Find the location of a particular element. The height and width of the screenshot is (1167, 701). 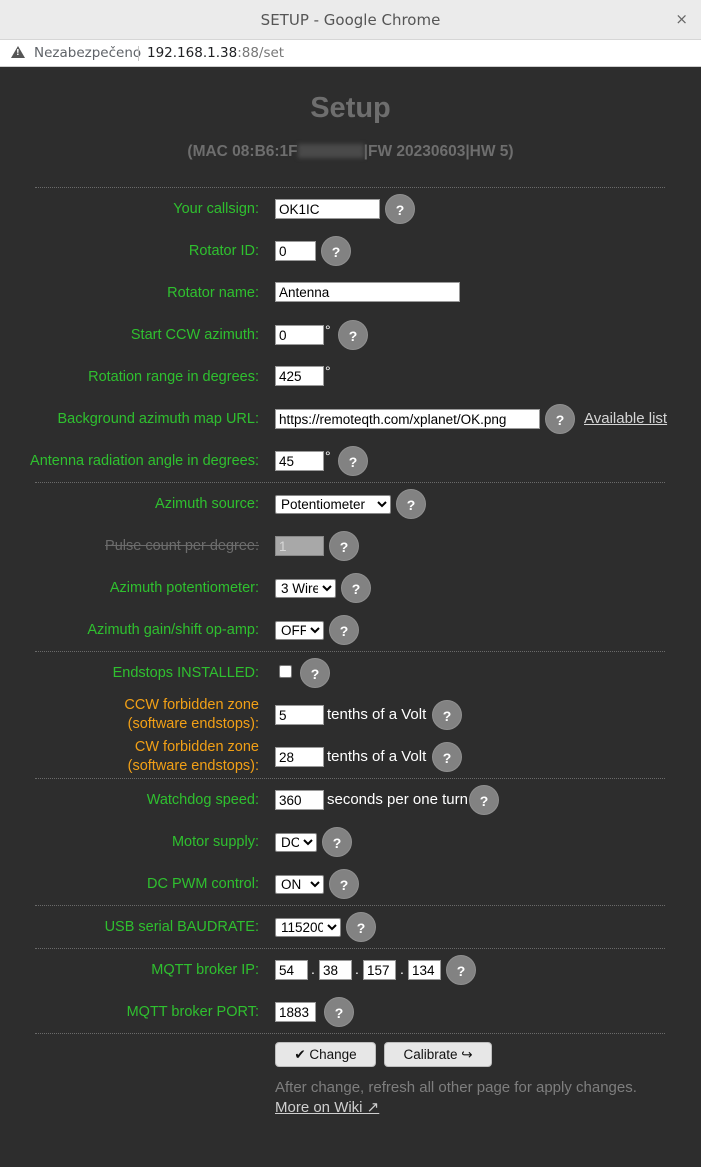

row-watchdog: Watchdog speed: seconds per one turn ? is located at coordinates (350, 800).